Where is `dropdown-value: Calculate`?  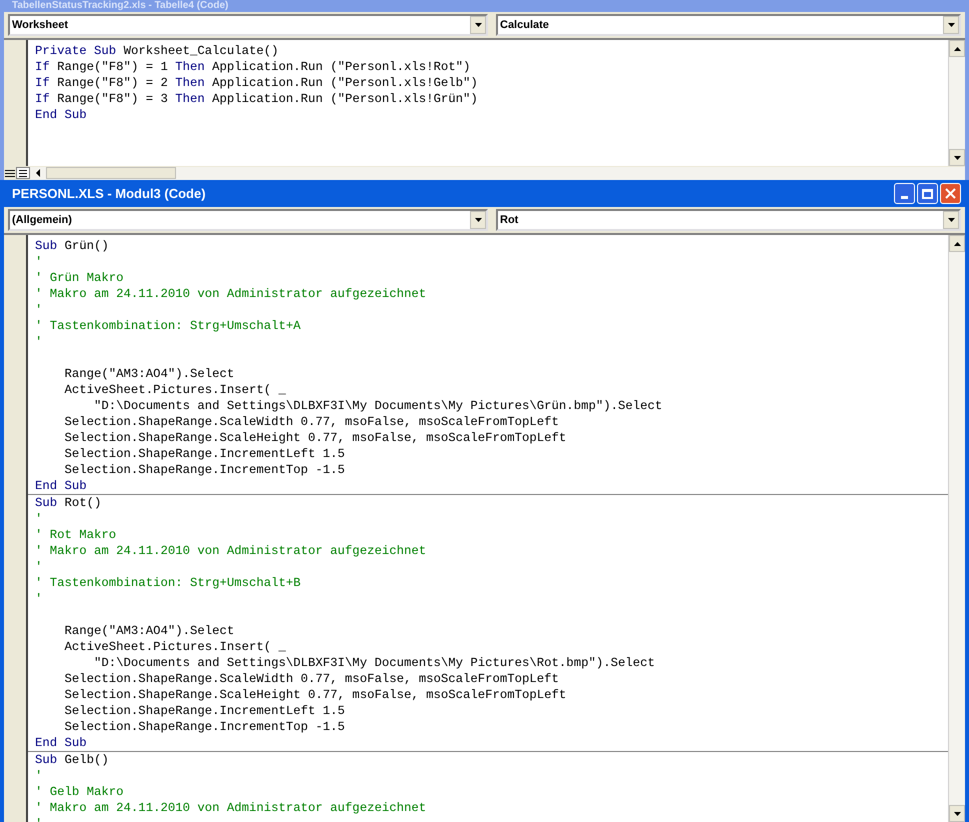
dropdown-value: Calculate is located at coordinates (524, 25).